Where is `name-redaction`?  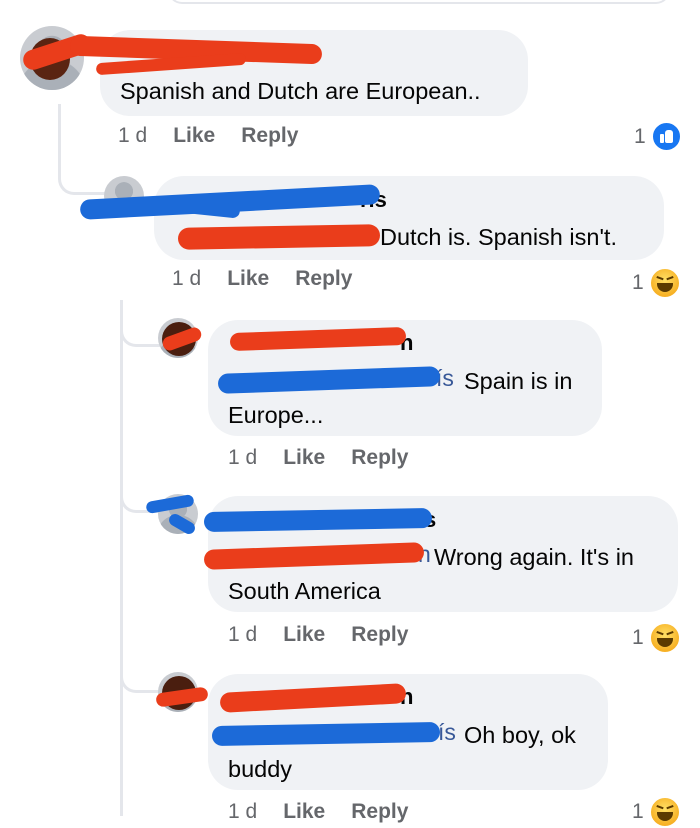
name-redaction is located at coordinates (318, 520).